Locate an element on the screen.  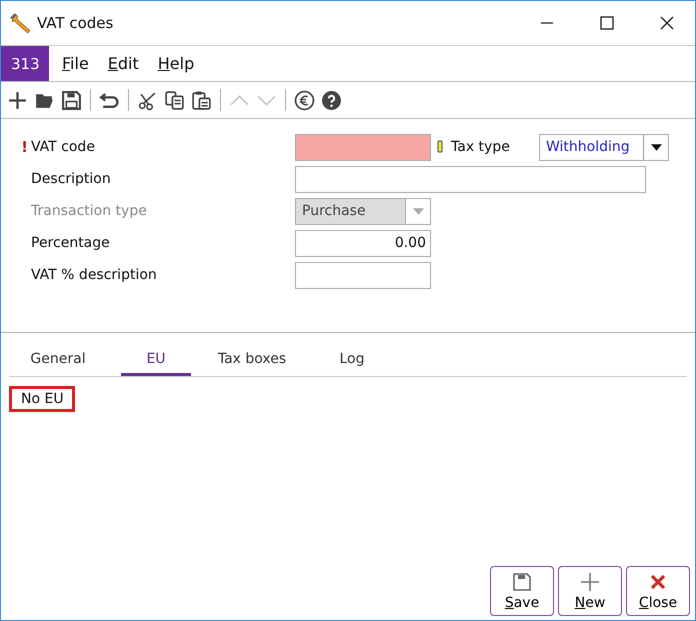
tab: EU is located at coordinates (156, 361).